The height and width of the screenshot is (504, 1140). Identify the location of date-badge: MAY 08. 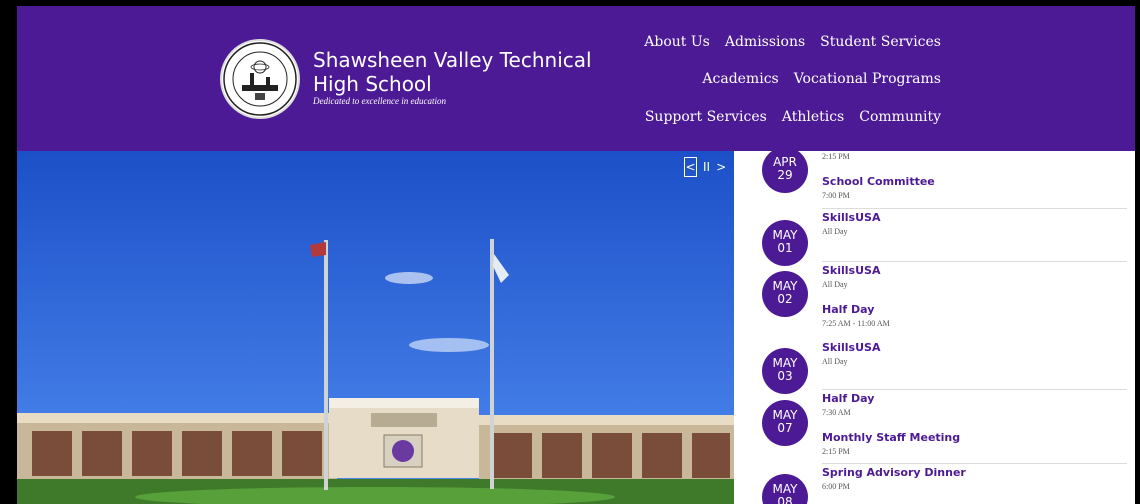
(785, 489).